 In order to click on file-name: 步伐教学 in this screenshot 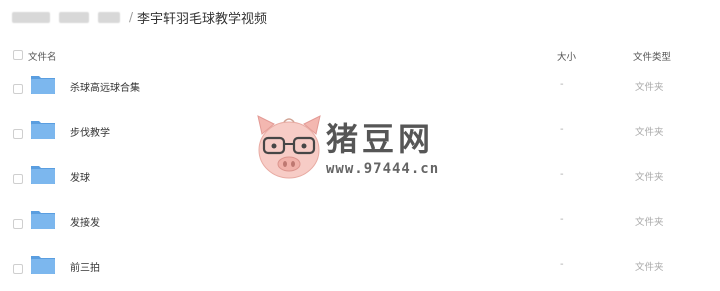, I will do `click(90, 131)`.